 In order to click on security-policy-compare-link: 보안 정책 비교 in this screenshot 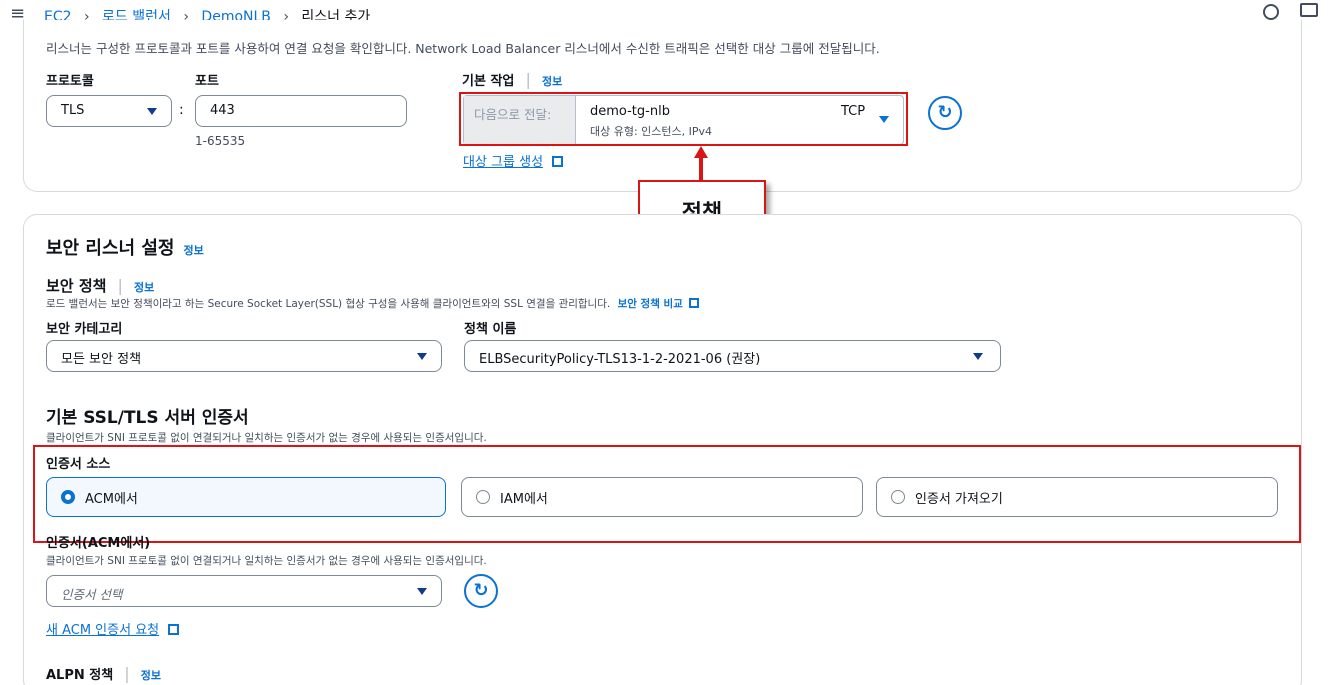, I will do `click(650, 304)`.